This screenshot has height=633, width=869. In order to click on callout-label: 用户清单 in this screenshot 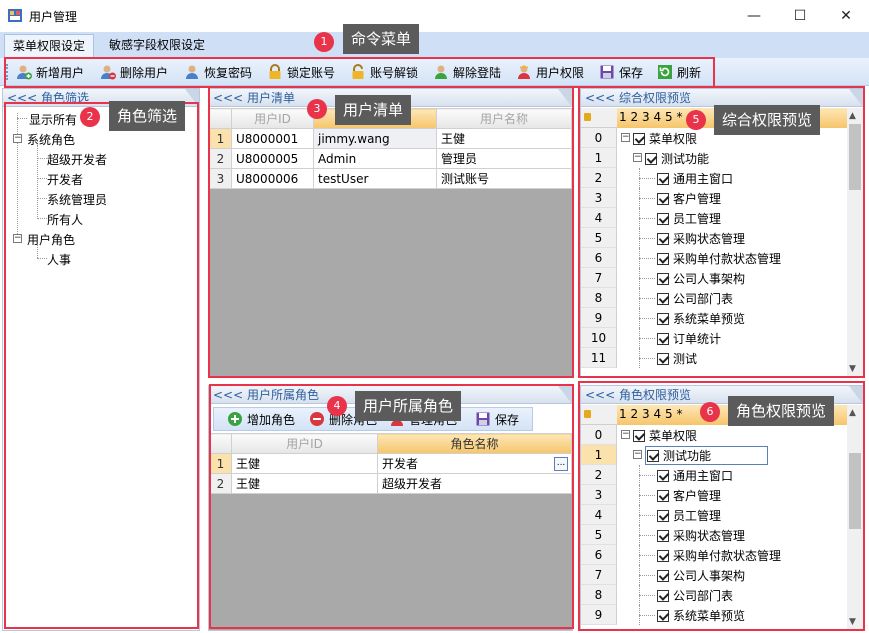, I will do `click(373, 110)`.